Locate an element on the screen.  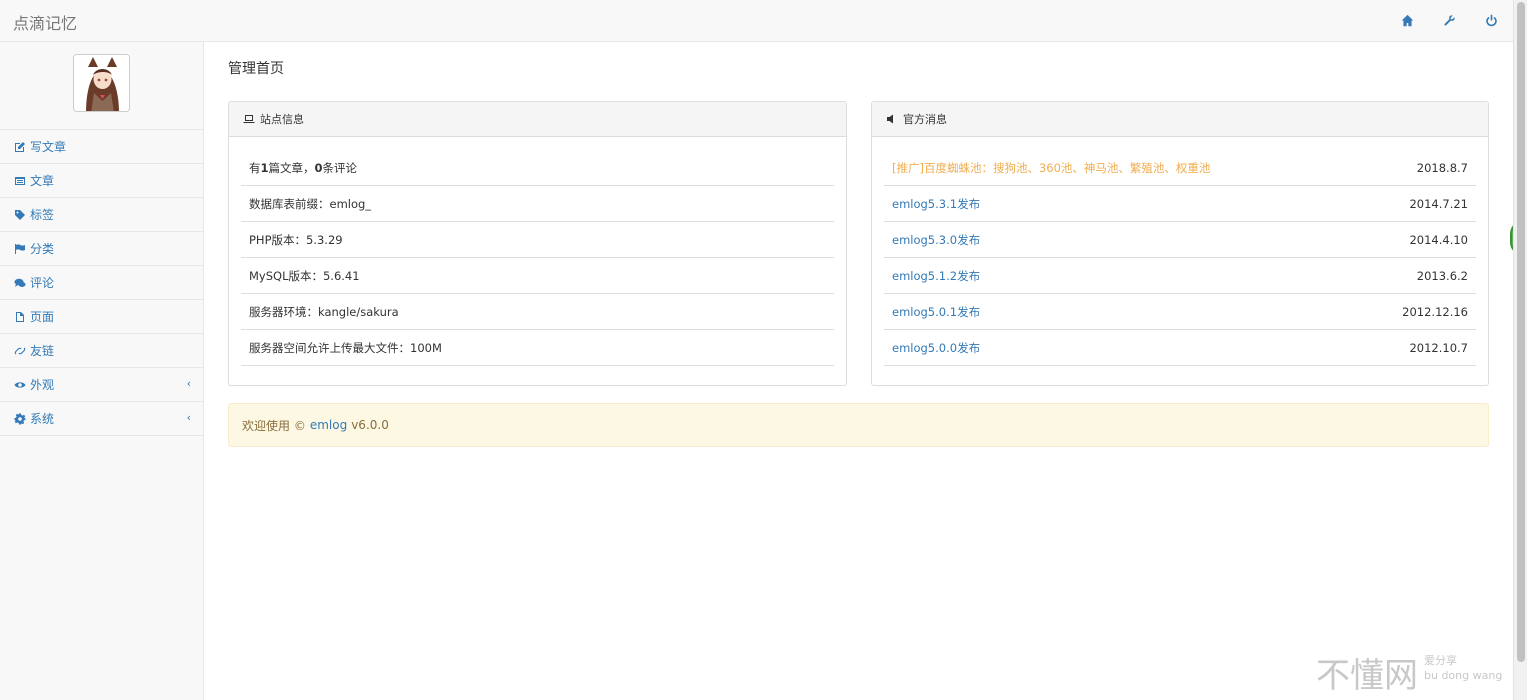
news-date: 2013.6.2 is located at coordinates (1442, 275).